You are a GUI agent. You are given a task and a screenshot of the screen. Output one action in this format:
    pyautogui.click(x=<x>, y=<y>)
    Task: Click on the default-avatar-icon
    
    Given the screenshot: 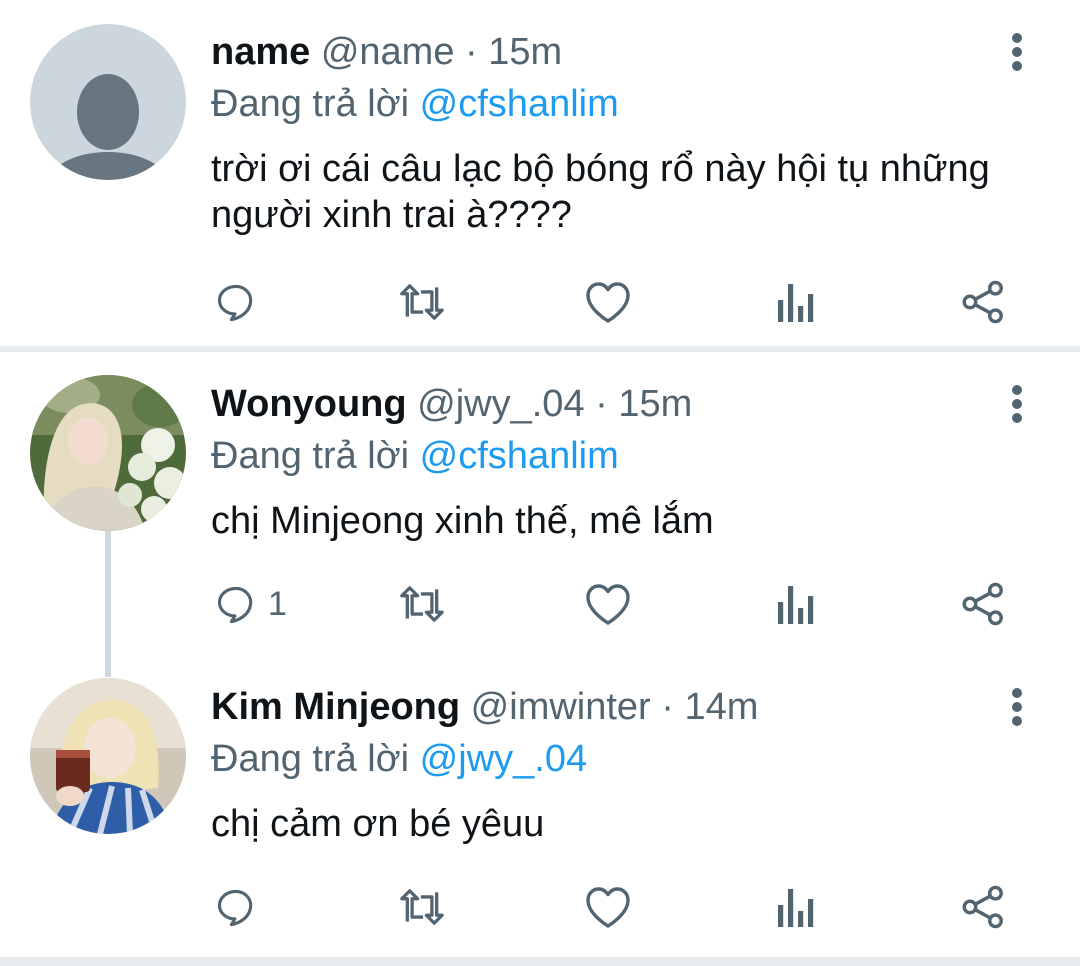 What is the action you would take?
    pyautogui.click(x=108, y=102)
    